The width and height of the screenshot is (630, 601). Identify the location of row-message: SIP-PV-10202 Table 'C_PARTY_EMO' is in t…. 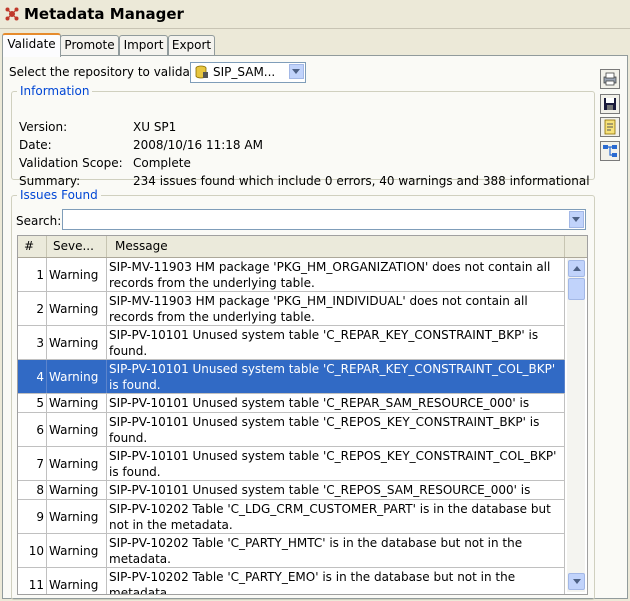
(336, 581).